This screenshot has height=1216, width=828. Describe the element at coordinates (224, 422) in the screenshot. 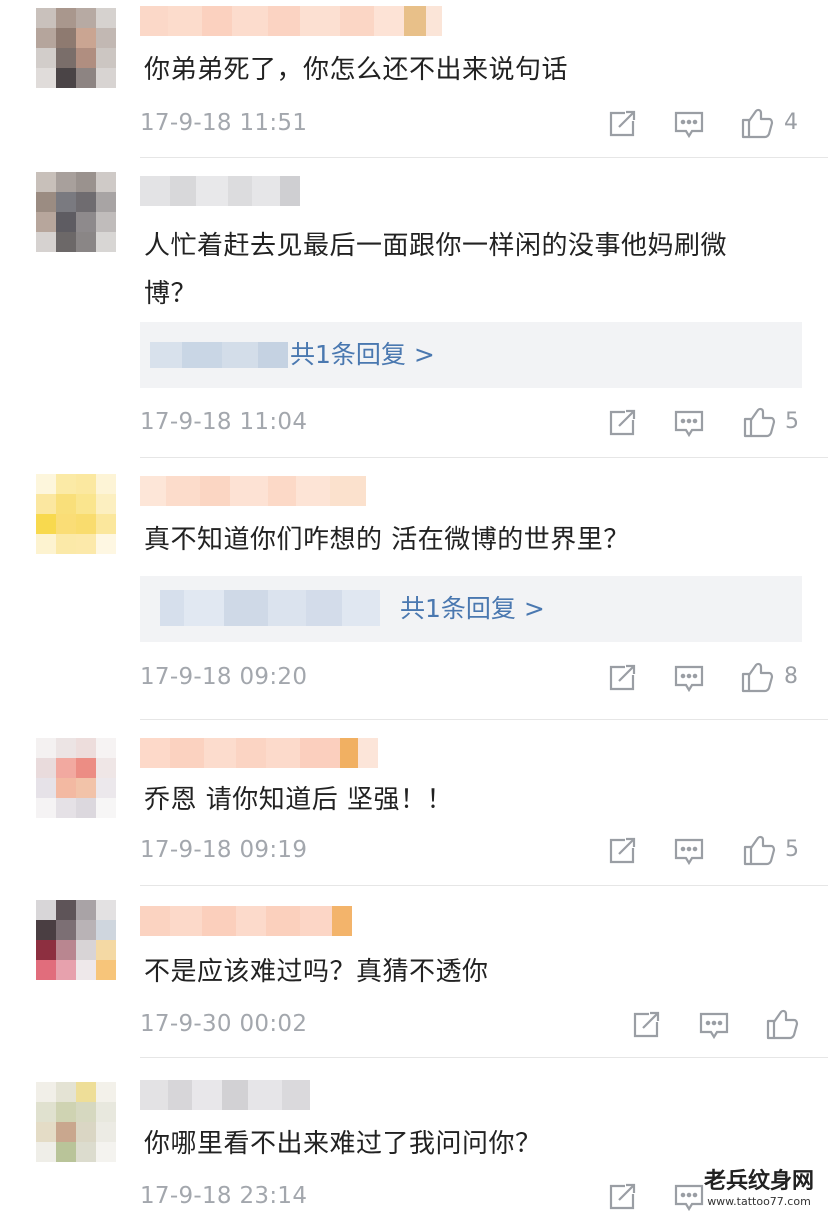

I see `timestamp: 17-9-18 11:04` at that location.